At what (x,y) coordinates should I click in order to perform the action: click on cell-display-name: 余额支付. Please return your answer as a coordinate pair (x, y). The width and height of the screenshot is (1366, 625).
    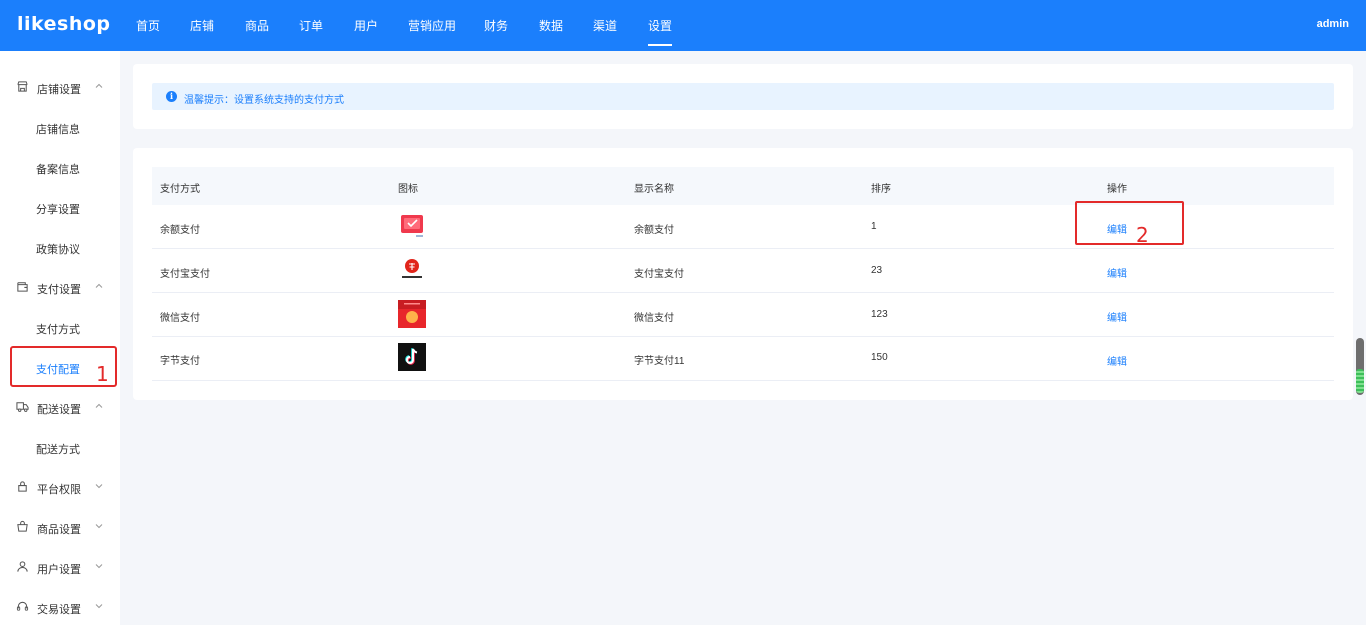
    Looking at the image, I should click on (654, 230).